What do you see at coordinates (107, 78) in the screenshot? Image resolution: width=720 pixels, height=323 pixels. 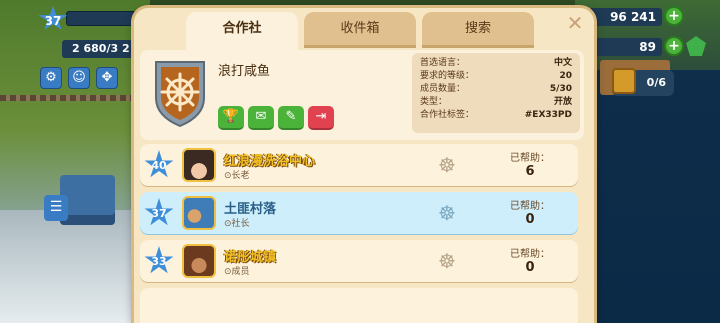 I see `move-icon: ✥` at bounding box center [107, 78].